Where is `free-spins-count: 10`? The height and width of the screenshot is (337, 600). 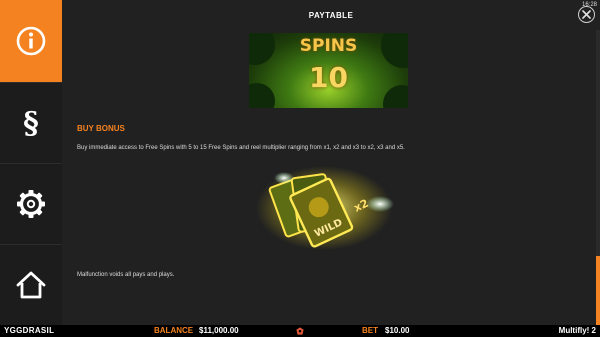
free-spins-count: 10 is located at coordinates (328, 77).